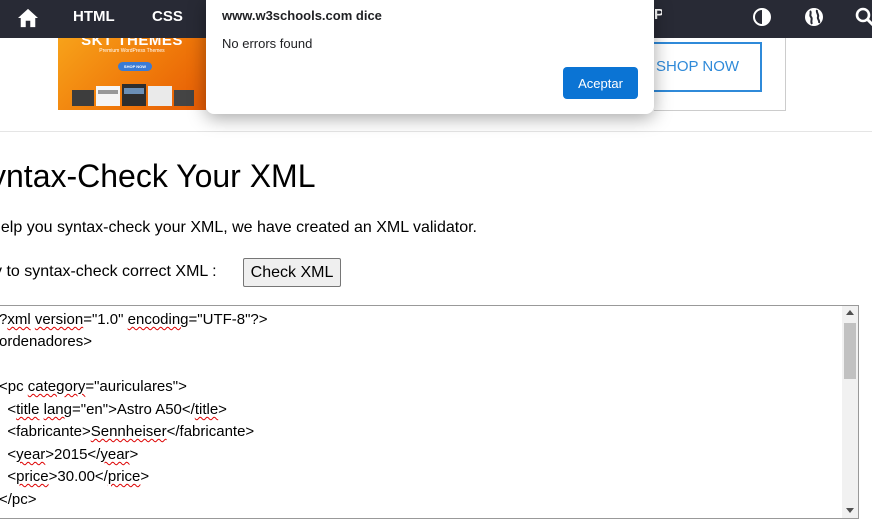 The image size is (872, 522). I want to click on globe-icon, so click(814, 17).